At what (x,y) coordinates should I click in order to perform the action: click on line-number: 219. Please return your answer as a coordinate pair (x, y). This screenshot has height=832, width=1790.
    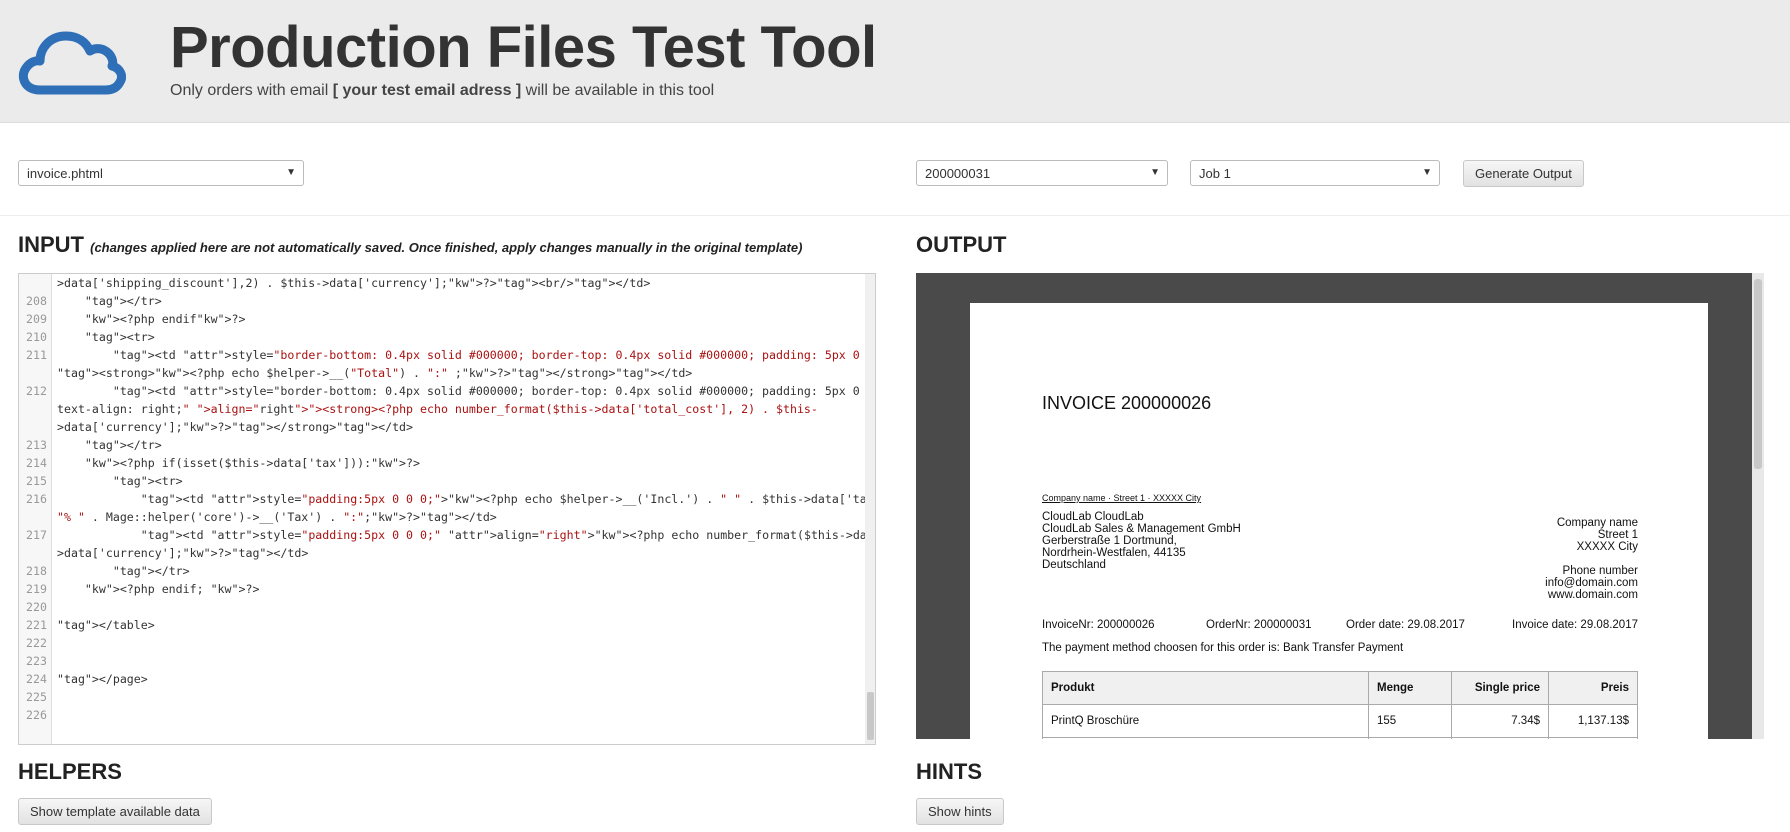
    Looking at the image, I should click on (36, 589).